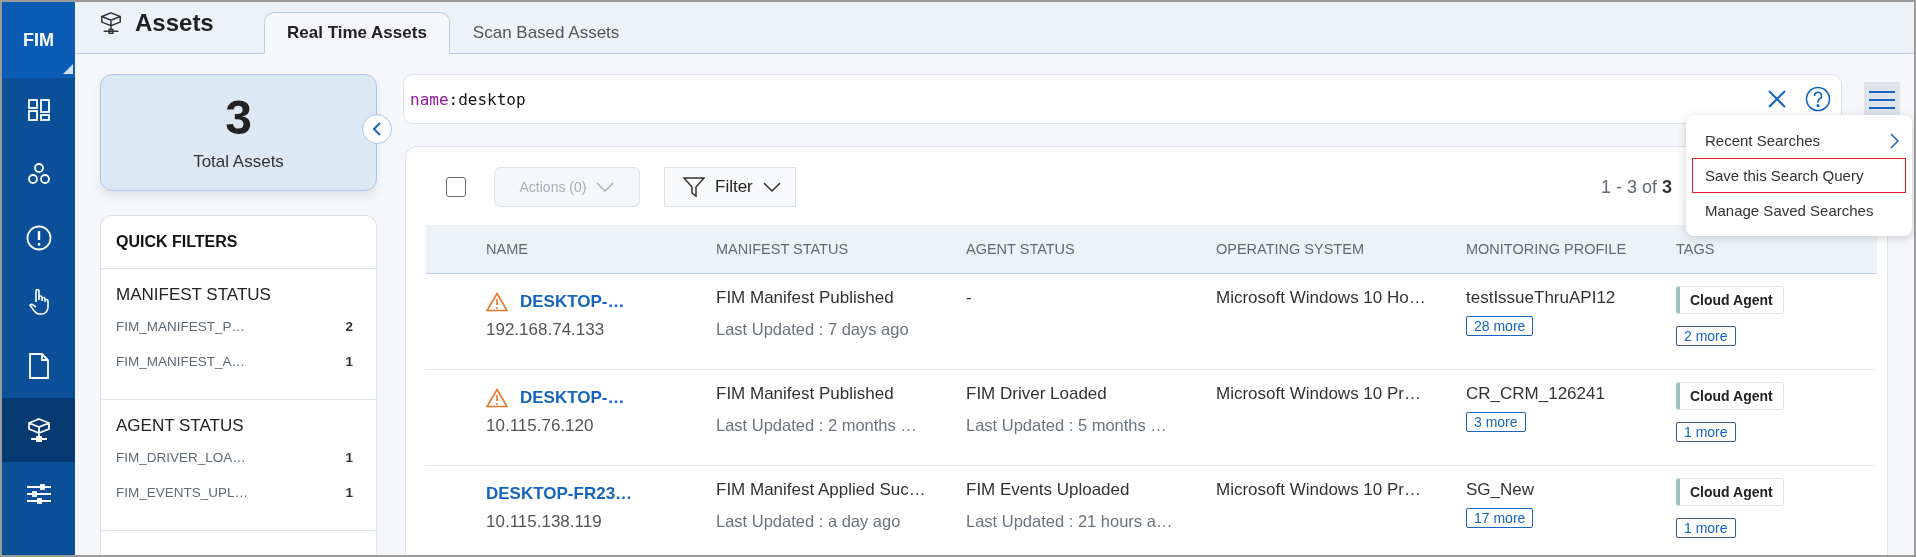  What do you see at coordinates (1500, 518) in the screenshot?
I see `more-link: 17 more` at bounding box center [1500, 518].